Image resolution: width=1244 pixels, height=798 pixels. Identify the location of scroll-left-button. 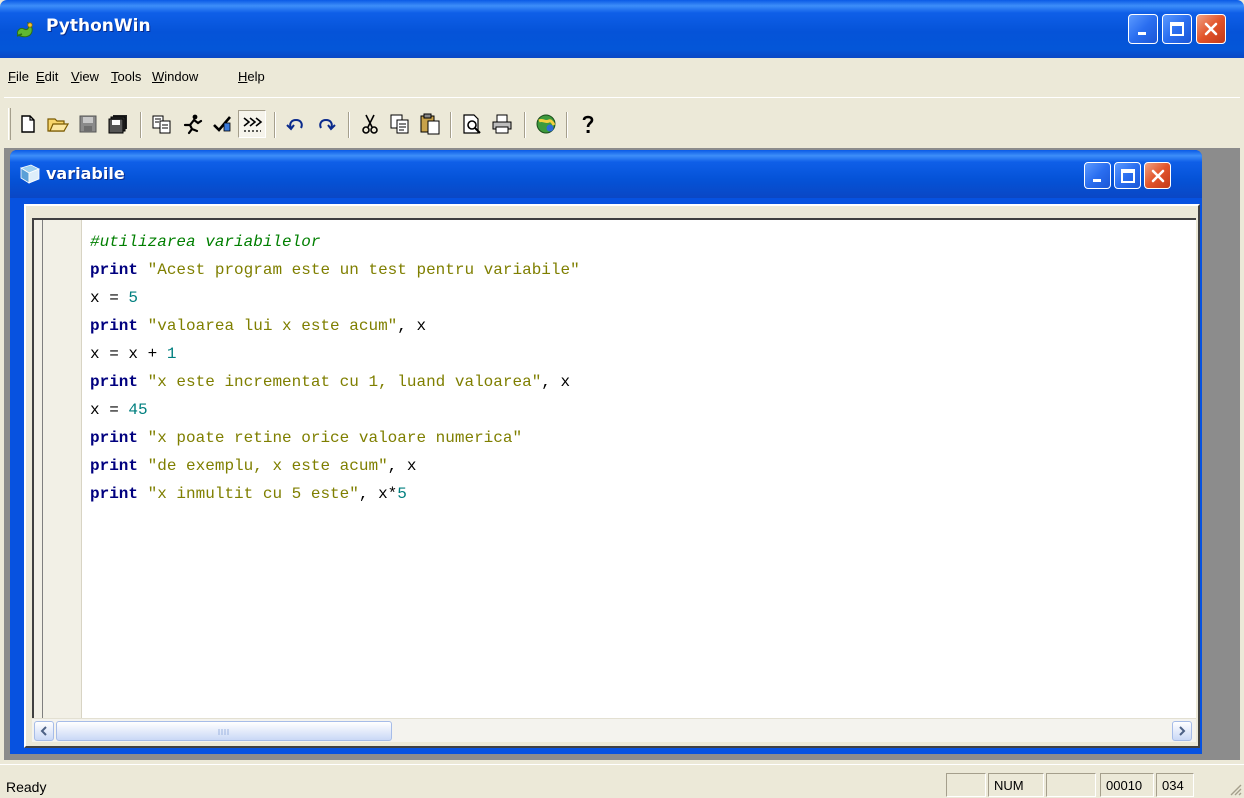
(44, 731).